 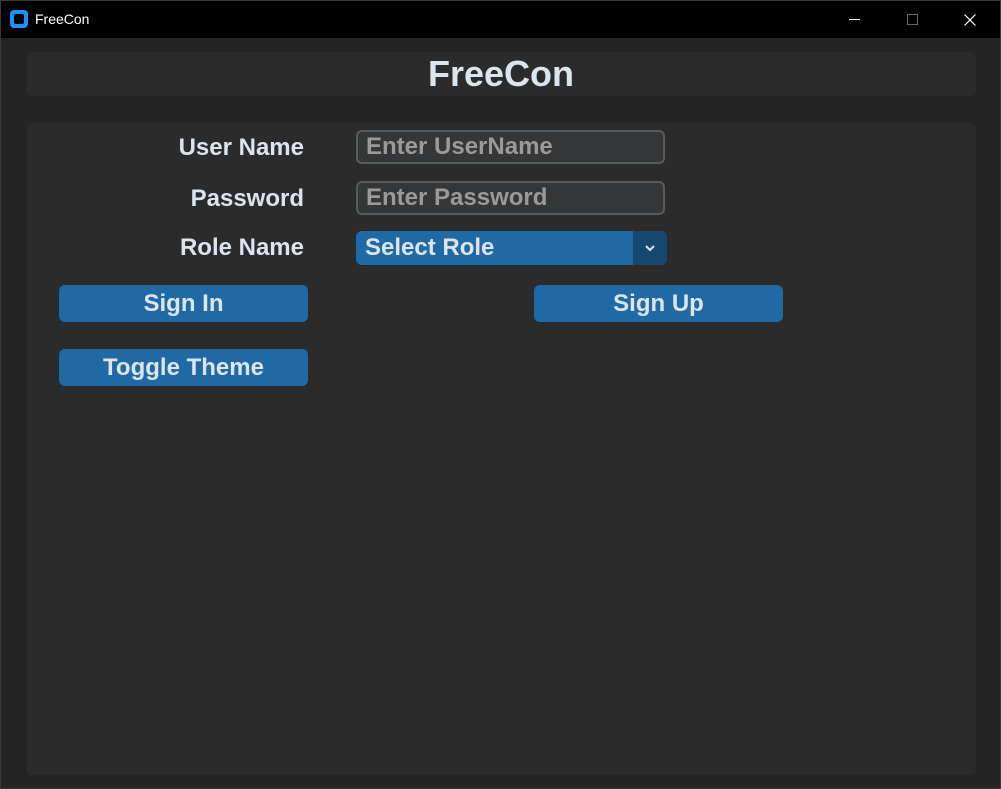 What do you see at coordinates (510, 198) in the screenshot?
I see `password-input` at bounding box center [510, 198].